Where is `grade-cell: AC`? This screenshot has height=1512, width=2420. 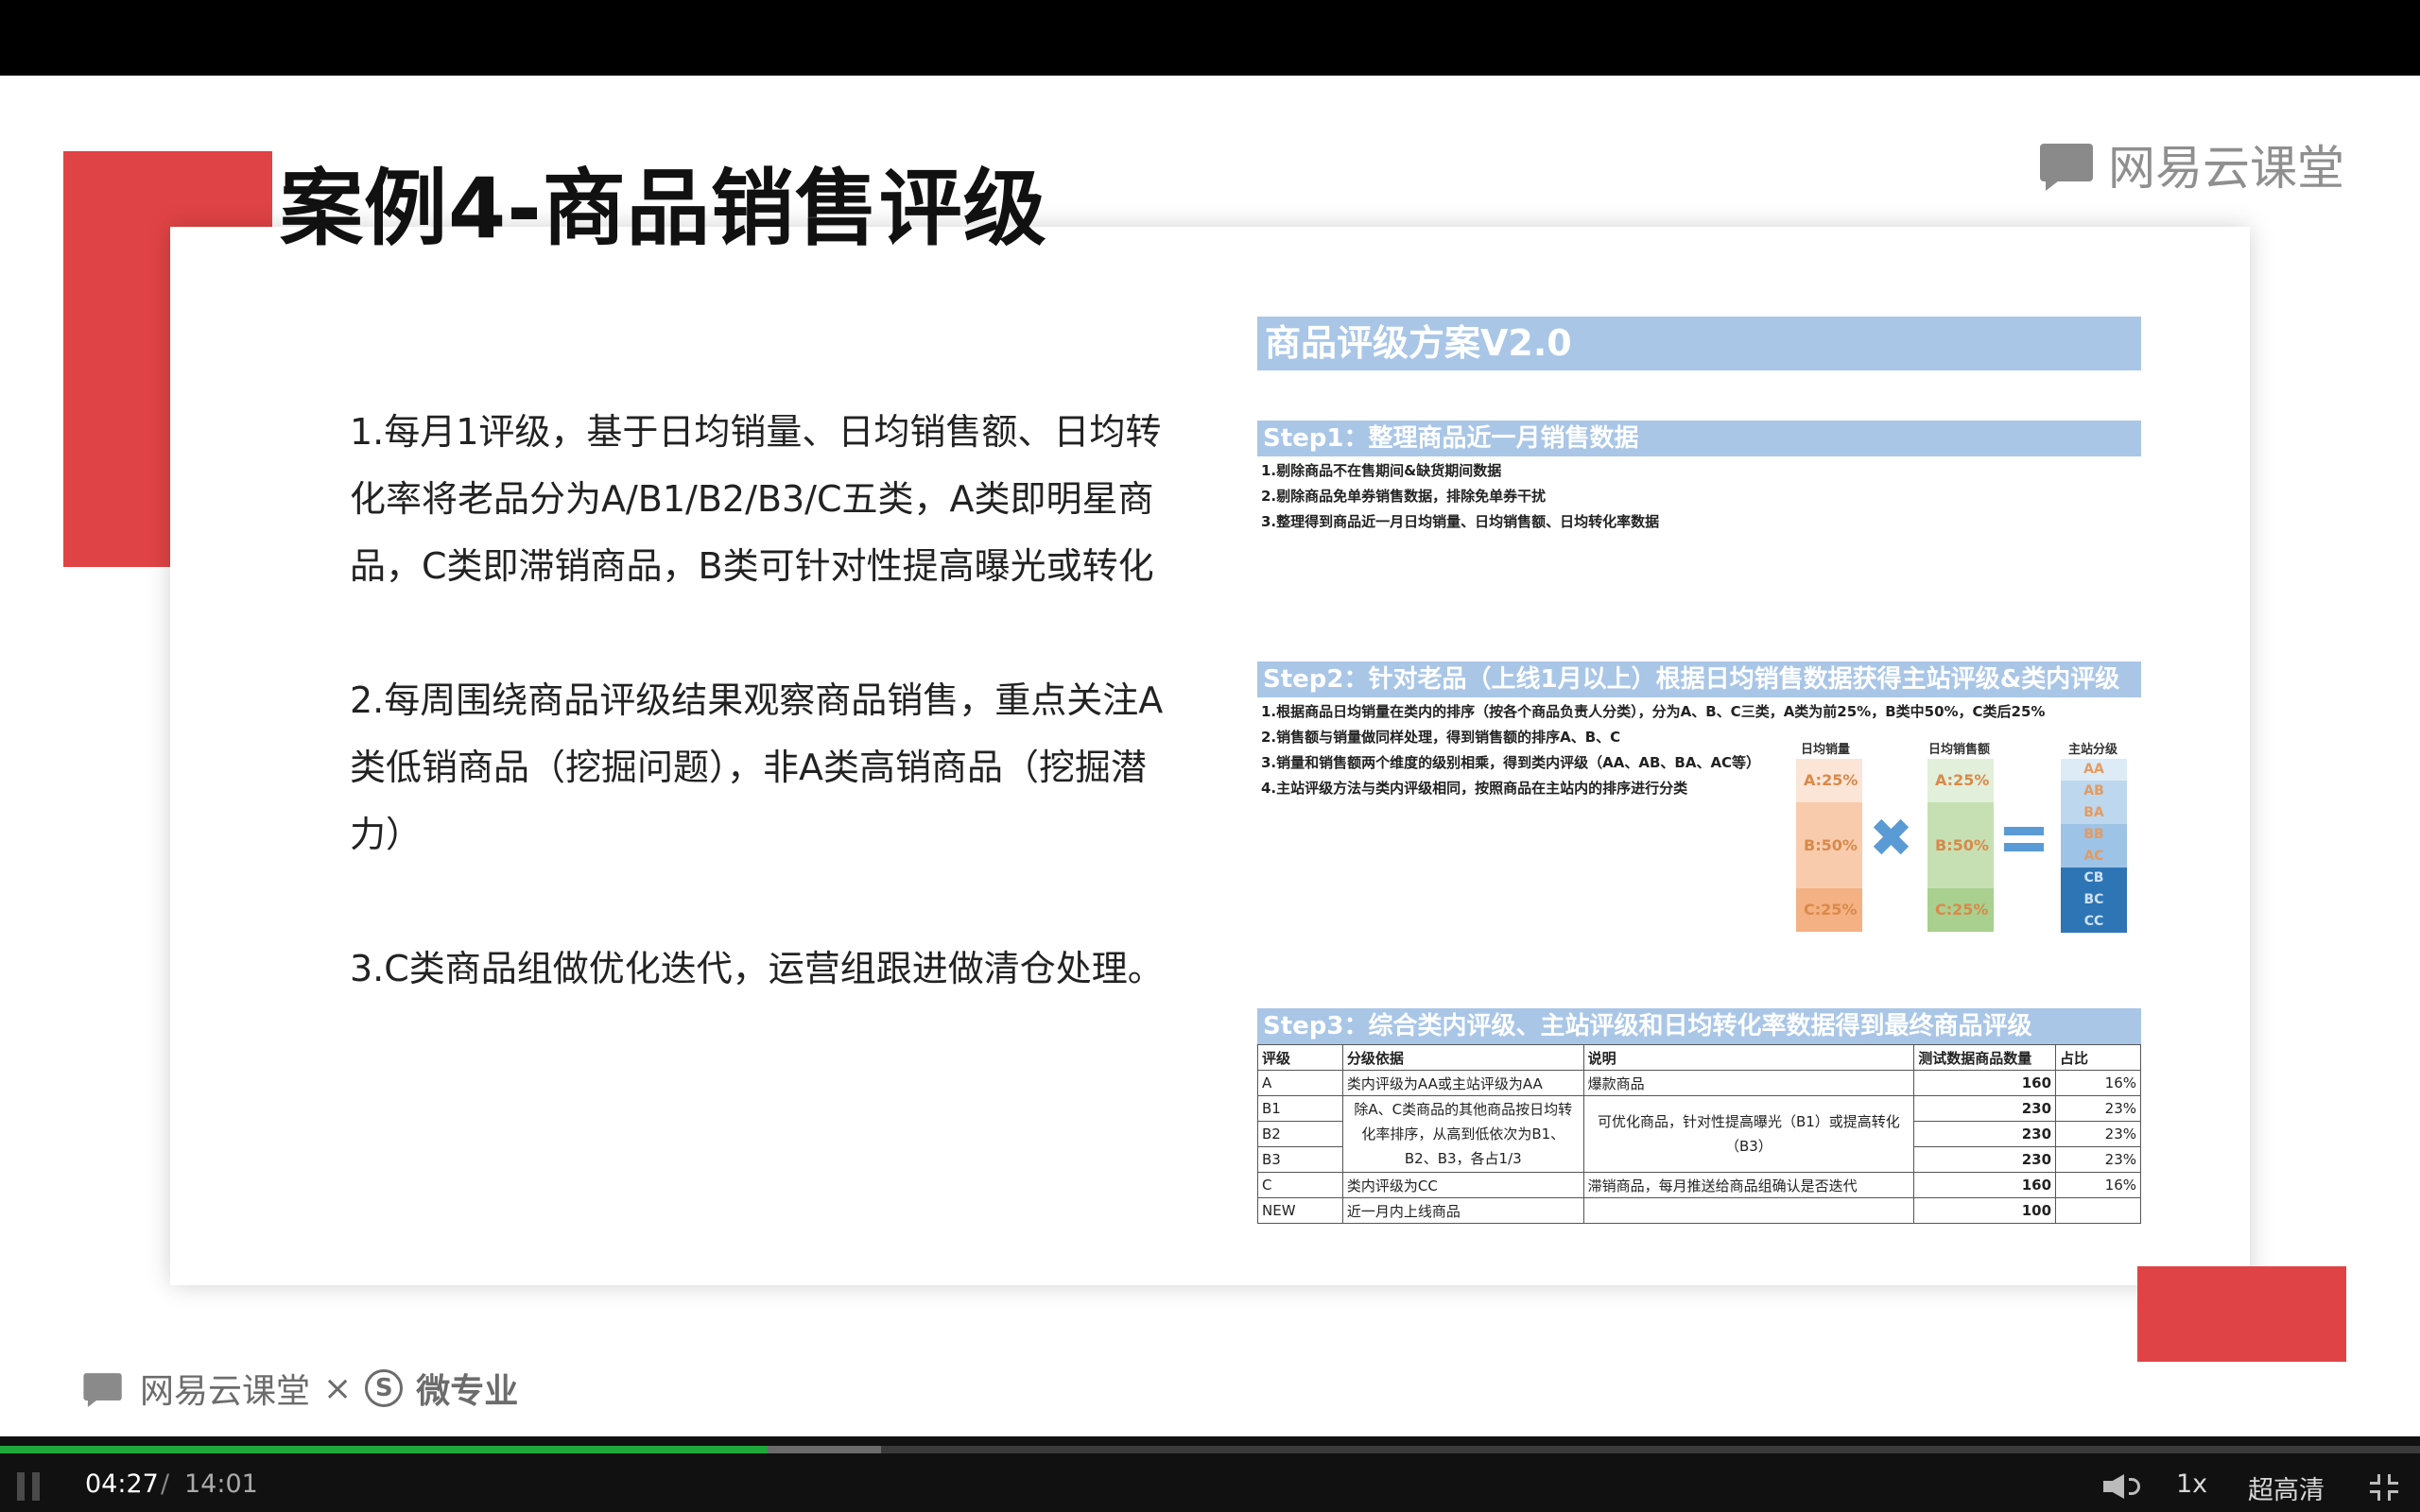 grade-cell: AC is located at coordinates (2094, 857).